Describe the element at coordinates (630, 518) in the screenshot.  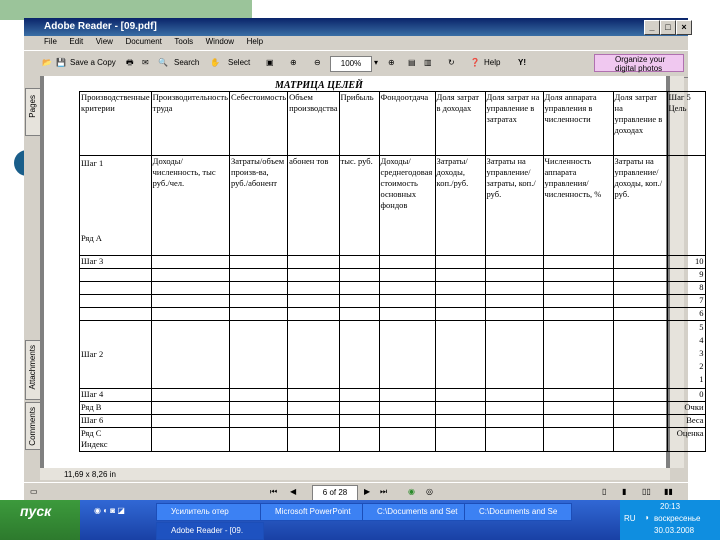
I see `language-indicator: RU` at that location.